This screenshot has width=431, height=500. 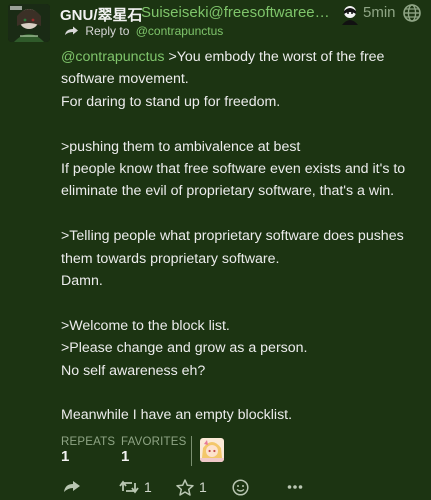 What do you see at coordinates (129, 487) in the screenshot?
I see `repeat-icon` at bounding box center [129, 487].